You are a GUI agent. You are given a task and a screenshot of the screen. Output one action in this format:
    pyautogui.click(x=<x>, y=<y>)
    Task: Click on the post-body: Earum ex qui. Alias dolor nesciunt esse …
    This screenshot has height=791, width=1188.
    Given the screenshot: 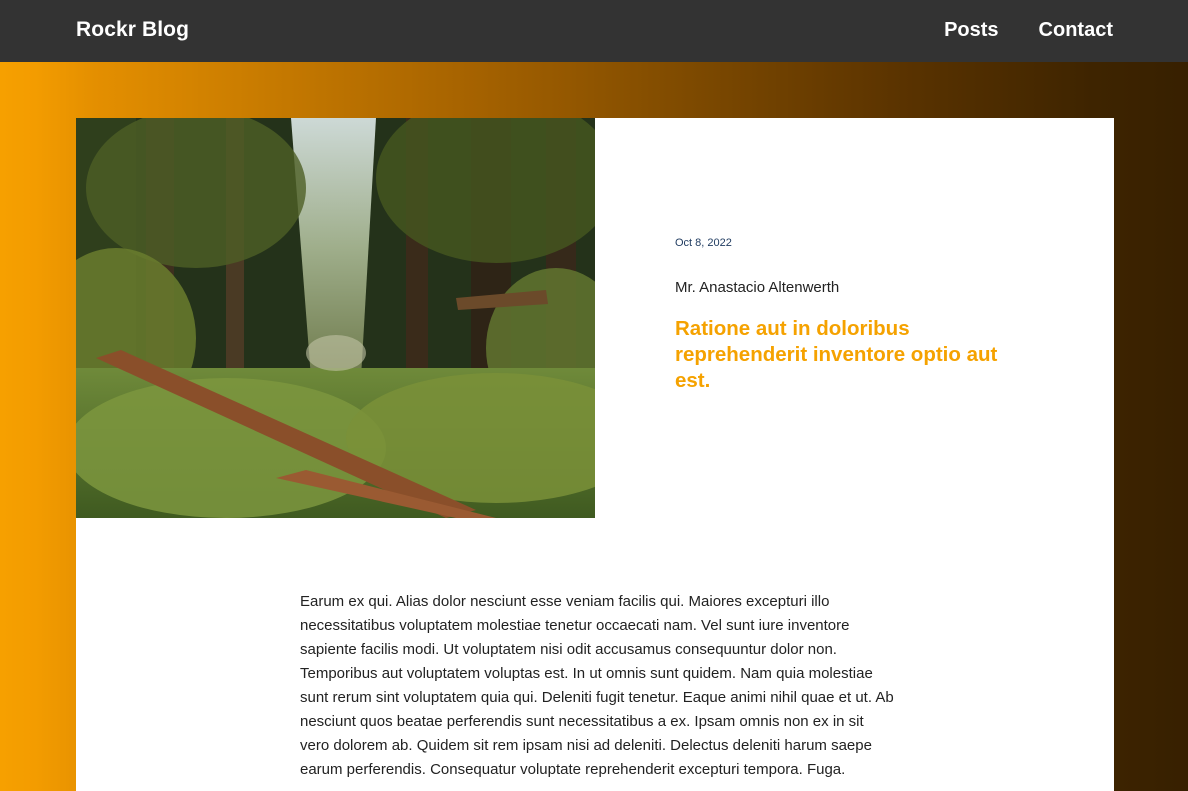 What is the action you would take?
    pyautogui.click(x=597, y=685)
    